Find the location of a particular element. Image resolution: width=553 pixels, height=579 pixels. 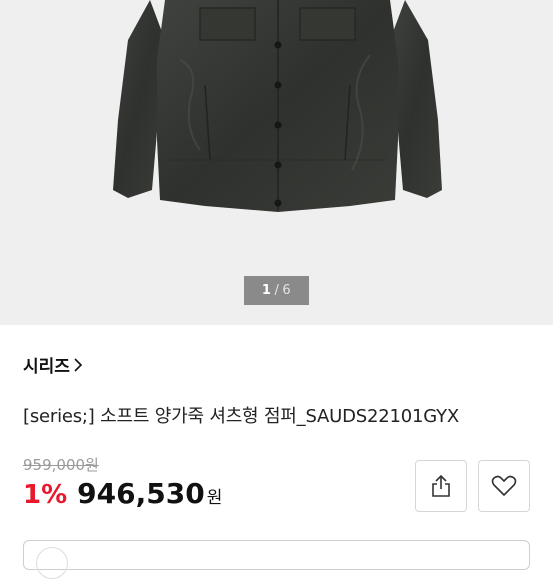

seller-avatar is located at coordinates (52, 563).